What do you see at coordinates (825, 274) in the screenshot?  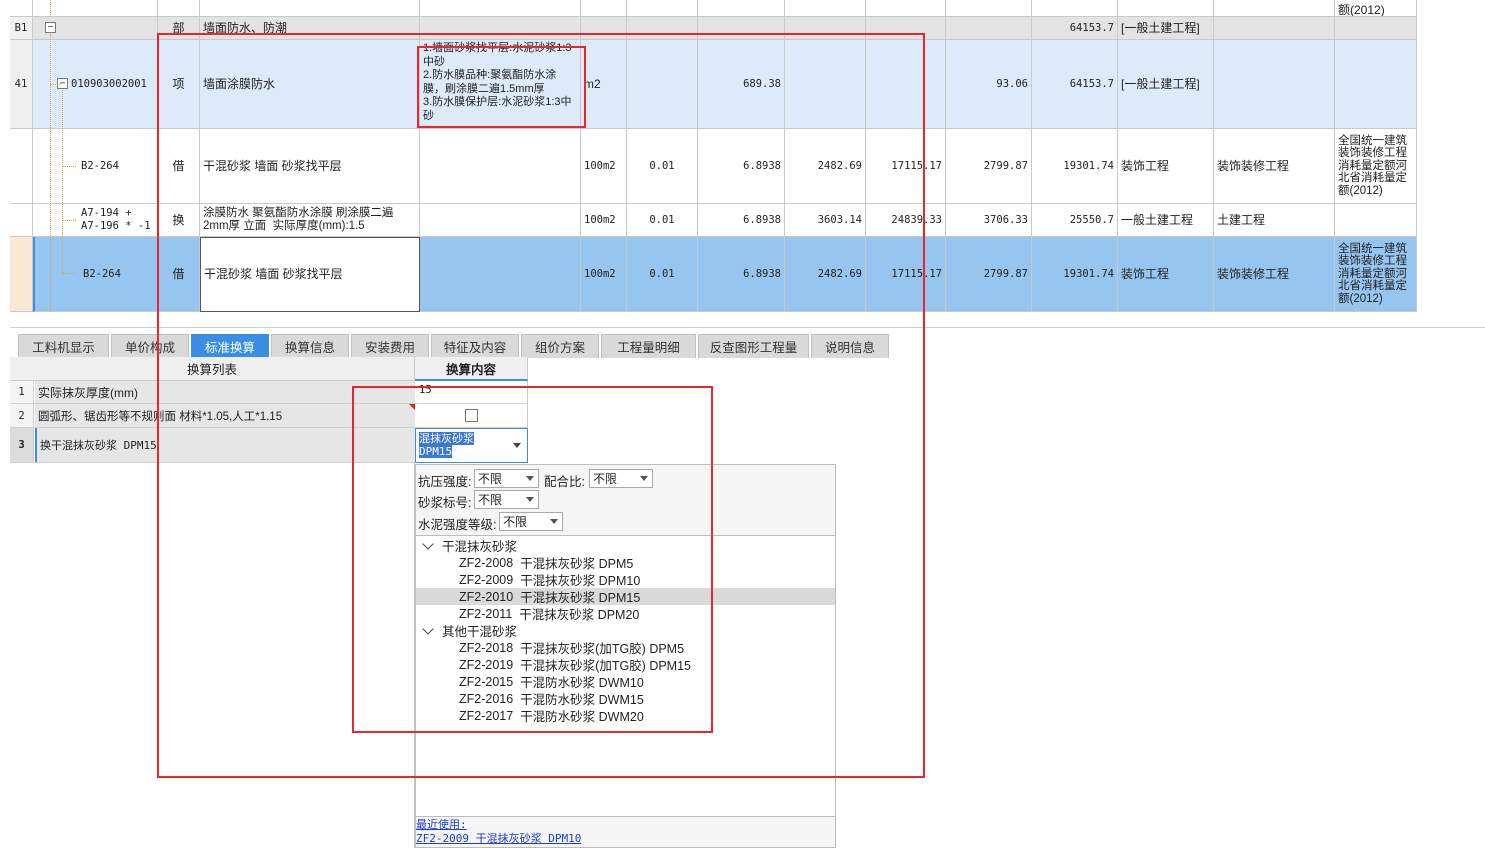 I see `price-cell: 2482.69` at bounding box center [825, 274].